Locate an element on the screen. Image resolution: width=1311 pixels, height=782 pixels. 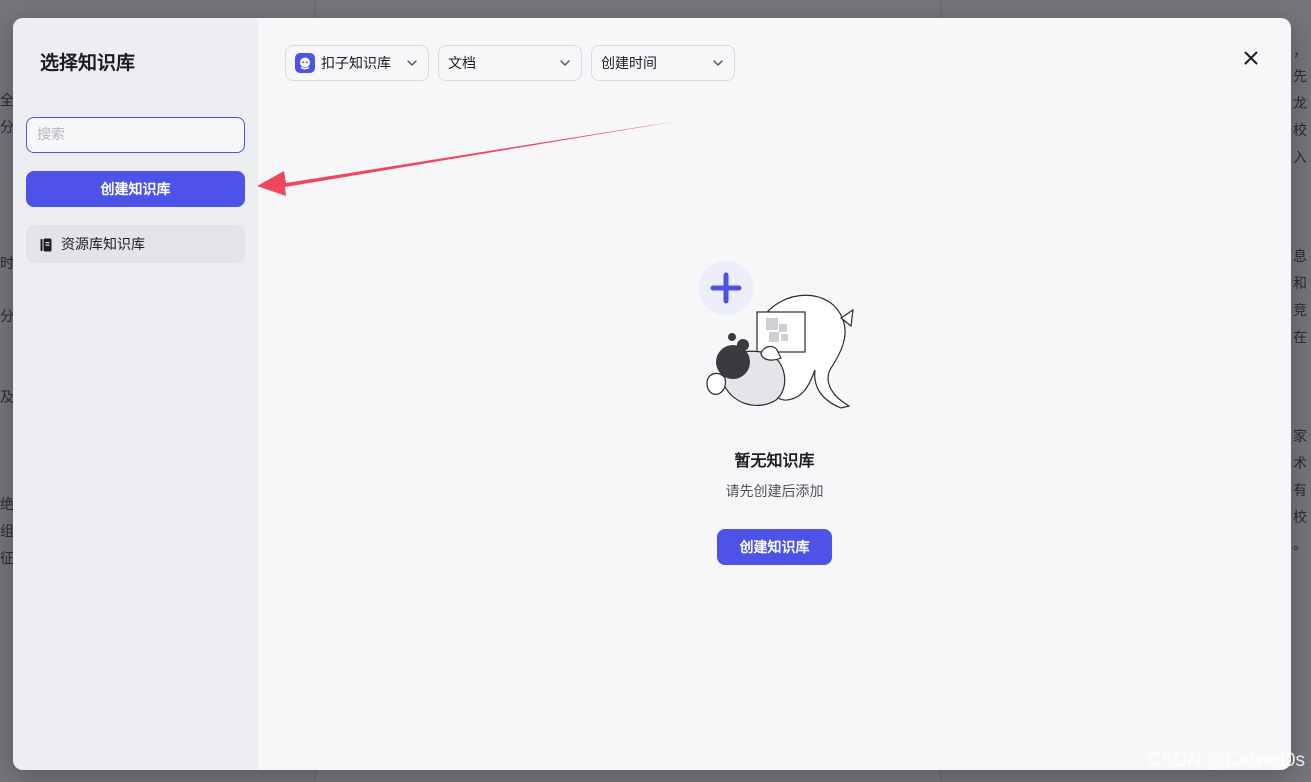
empty-state-create-button: 创建知识库 is located at coordinates (774, 547).